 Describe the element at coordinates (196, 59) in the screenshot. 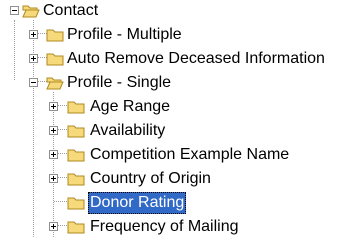

I see `tree-node-label: Auto Remove Deceased Information` at that location.